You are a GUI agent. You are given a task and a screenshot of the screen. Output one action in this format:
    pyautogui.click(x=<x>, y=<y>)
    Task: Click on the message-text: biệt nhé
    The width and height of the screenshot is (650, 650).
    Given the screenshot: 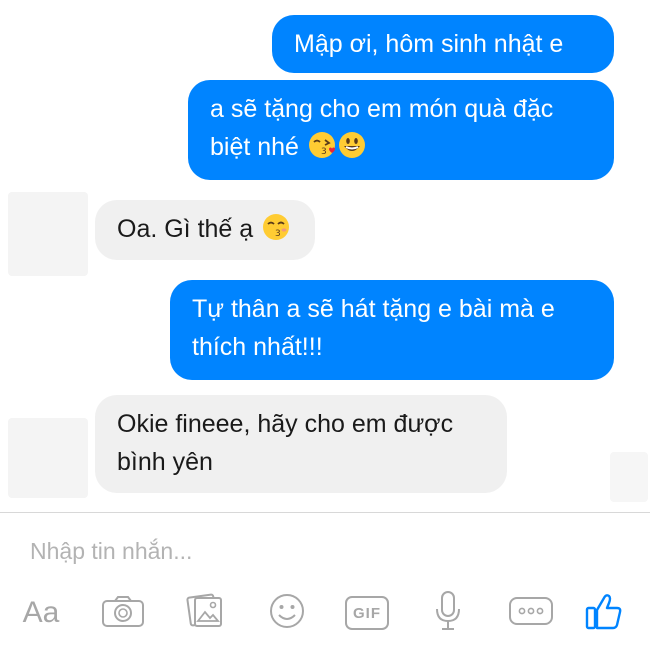 What is the action you would take?
    pyautogui.click(x=254, y=147)
    